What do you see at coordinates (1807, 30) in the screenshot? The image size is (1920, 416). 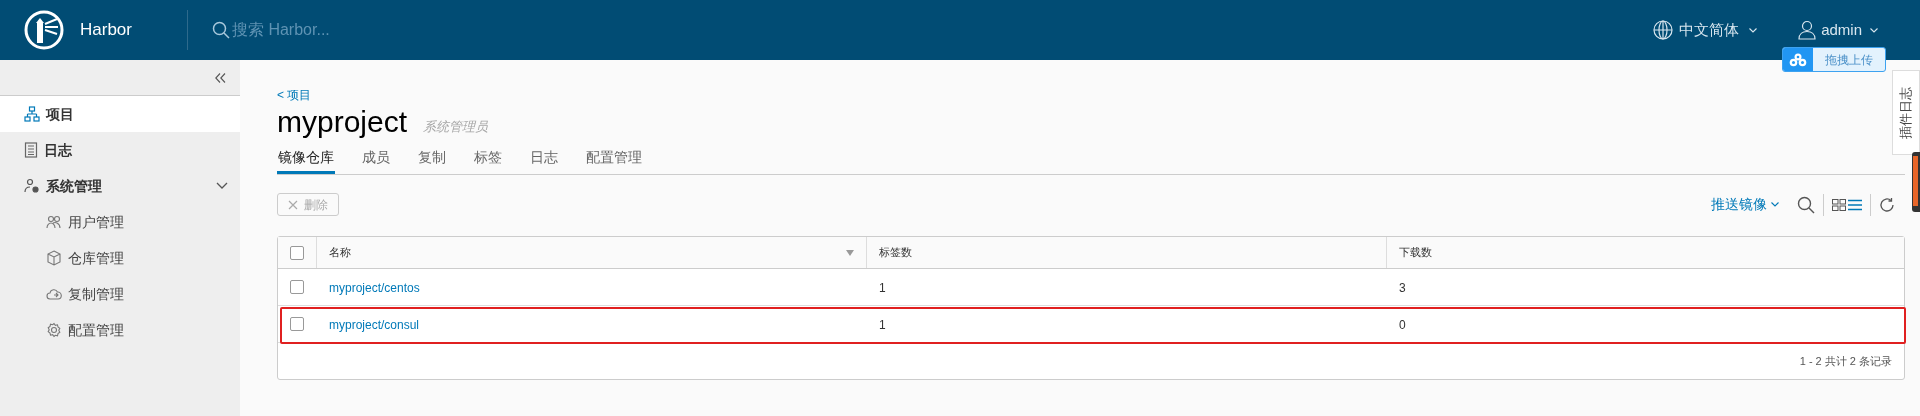 I see `user-icon` at bounding box center [1807, 30].